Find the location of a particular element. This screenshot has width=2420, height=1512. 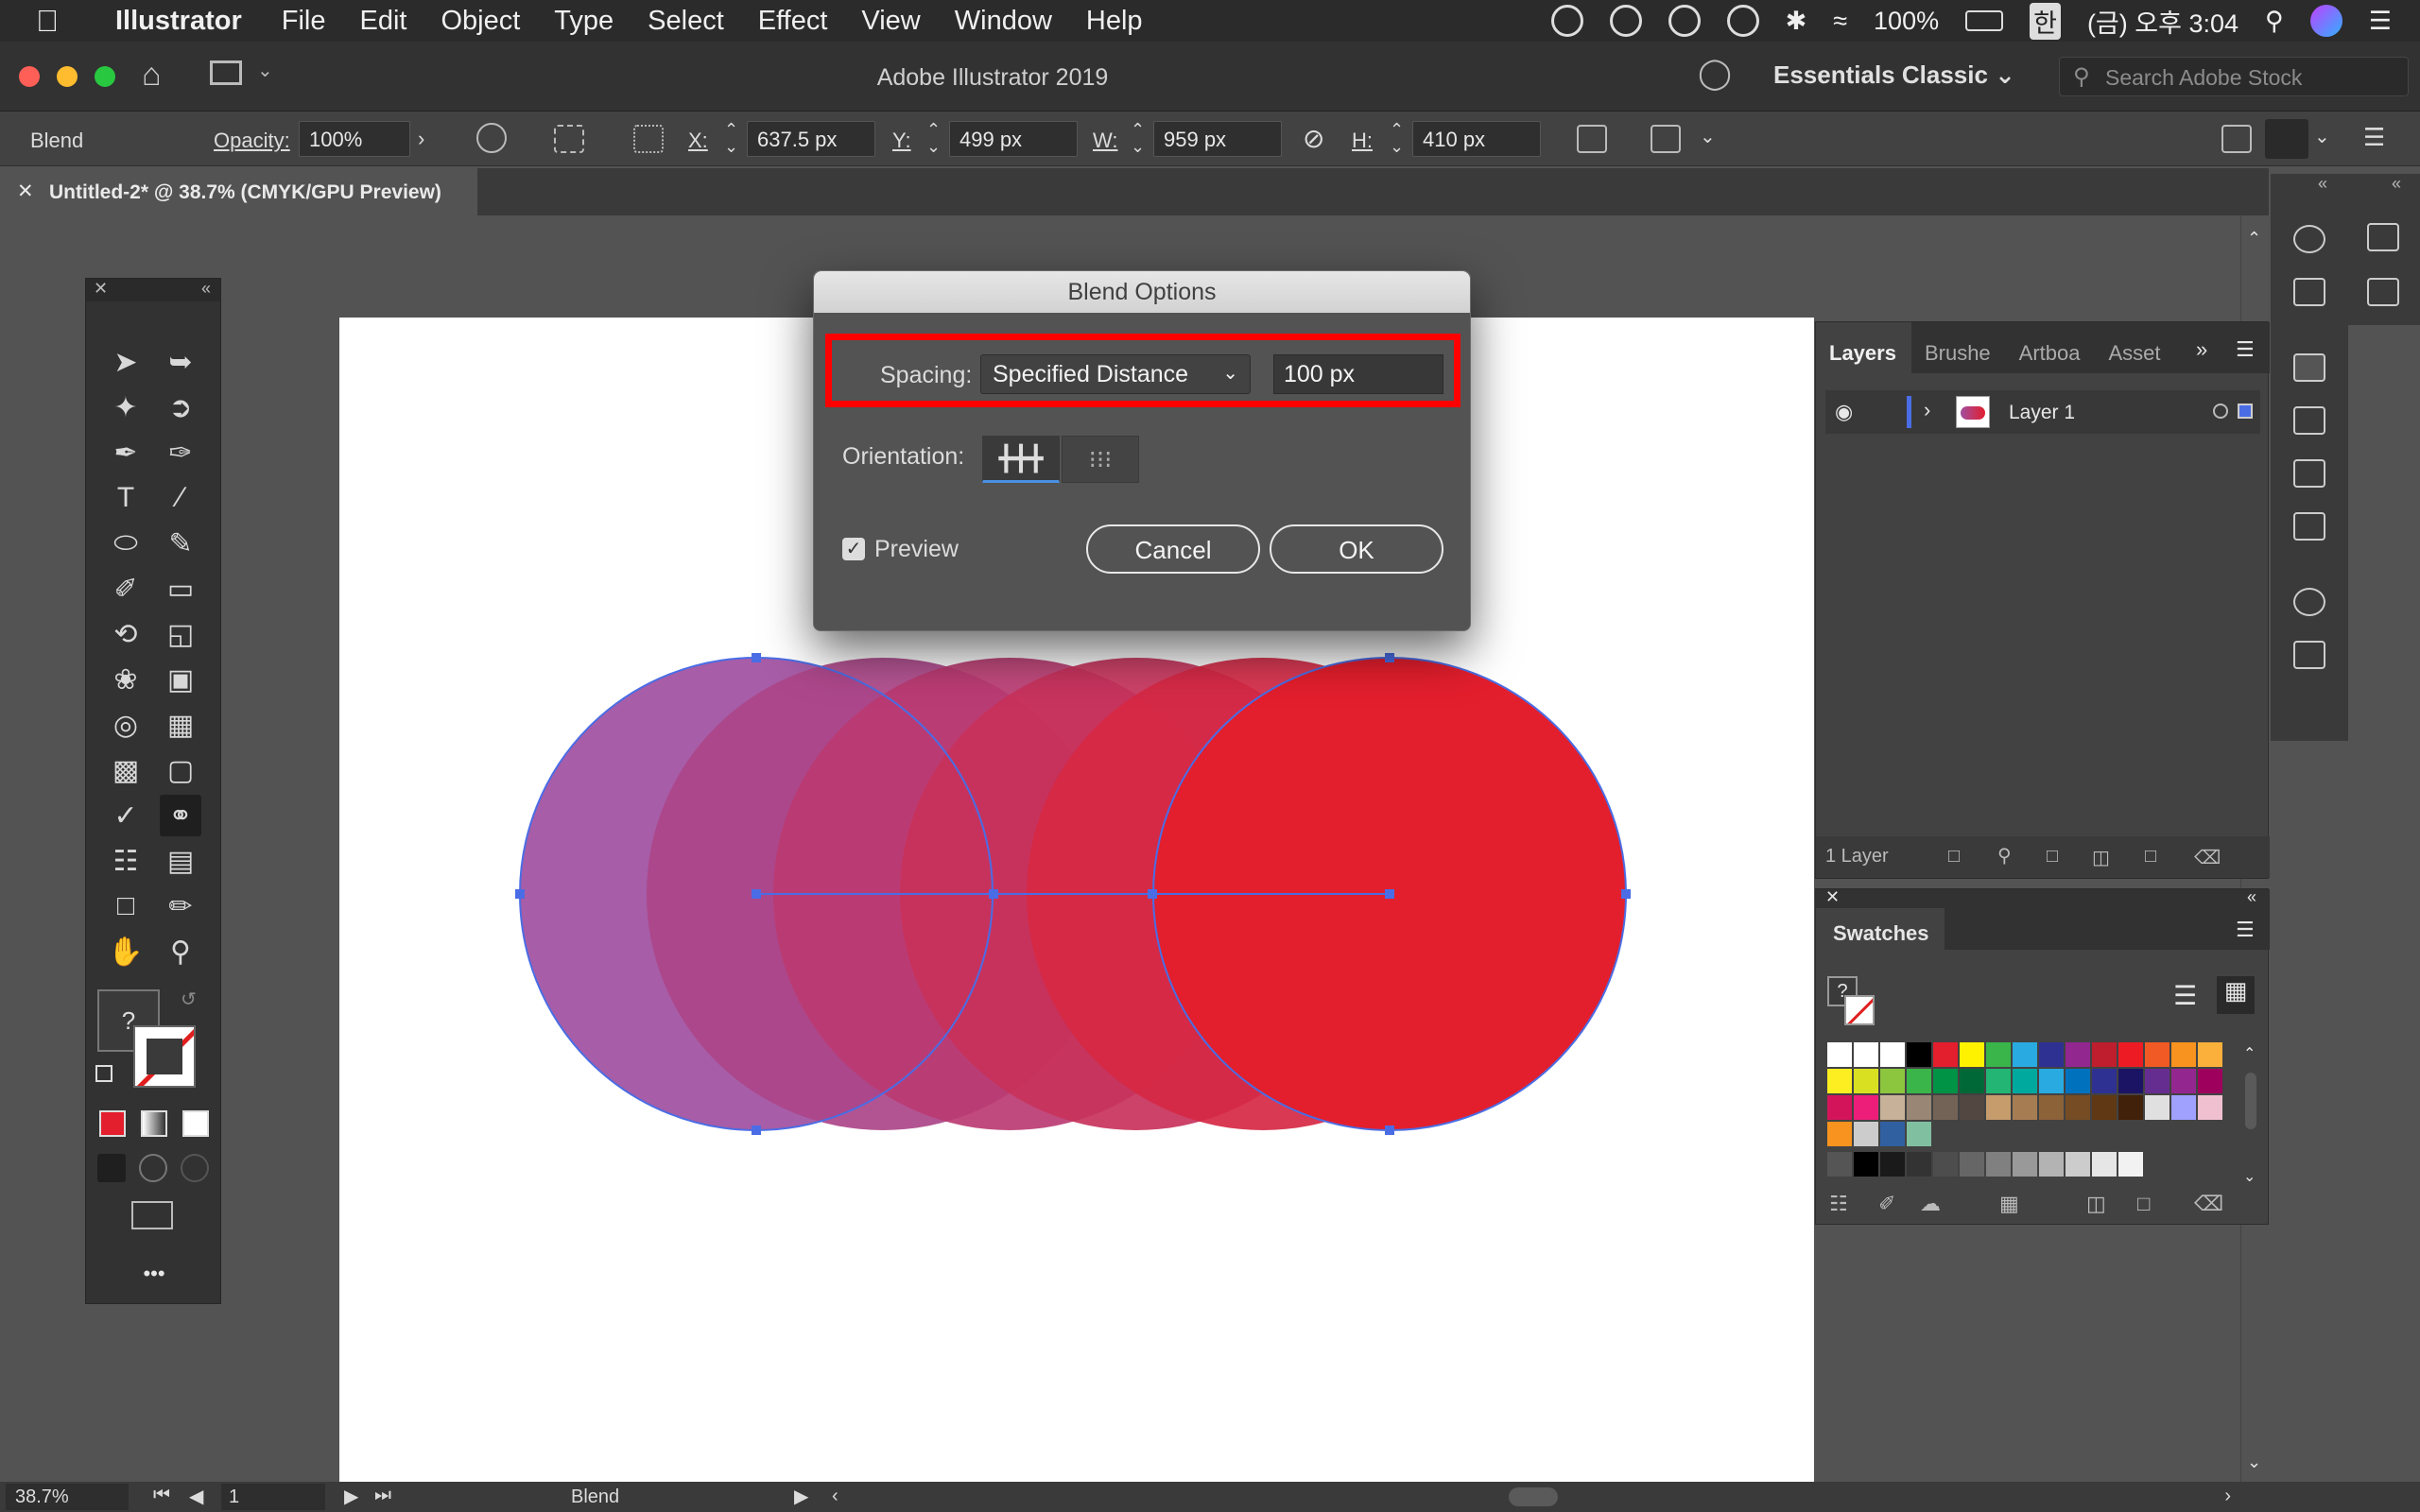

spotlight-search-icon: ⚲ is located at coordinates (2274, 21).